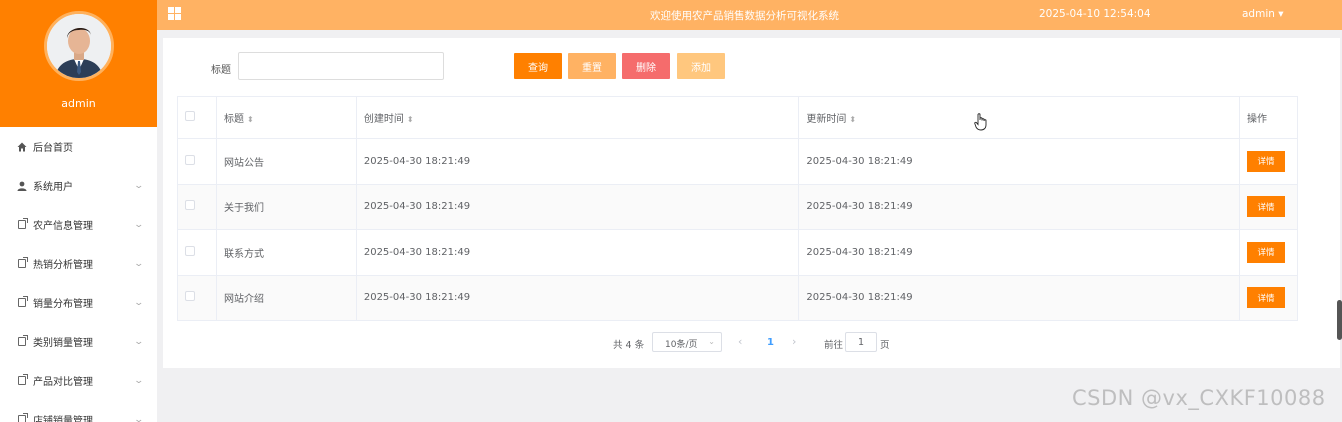 This screenshot has height=422, width=1342. I want to click on sidebar-item-label: 销量分布管理, so click(63, 304).